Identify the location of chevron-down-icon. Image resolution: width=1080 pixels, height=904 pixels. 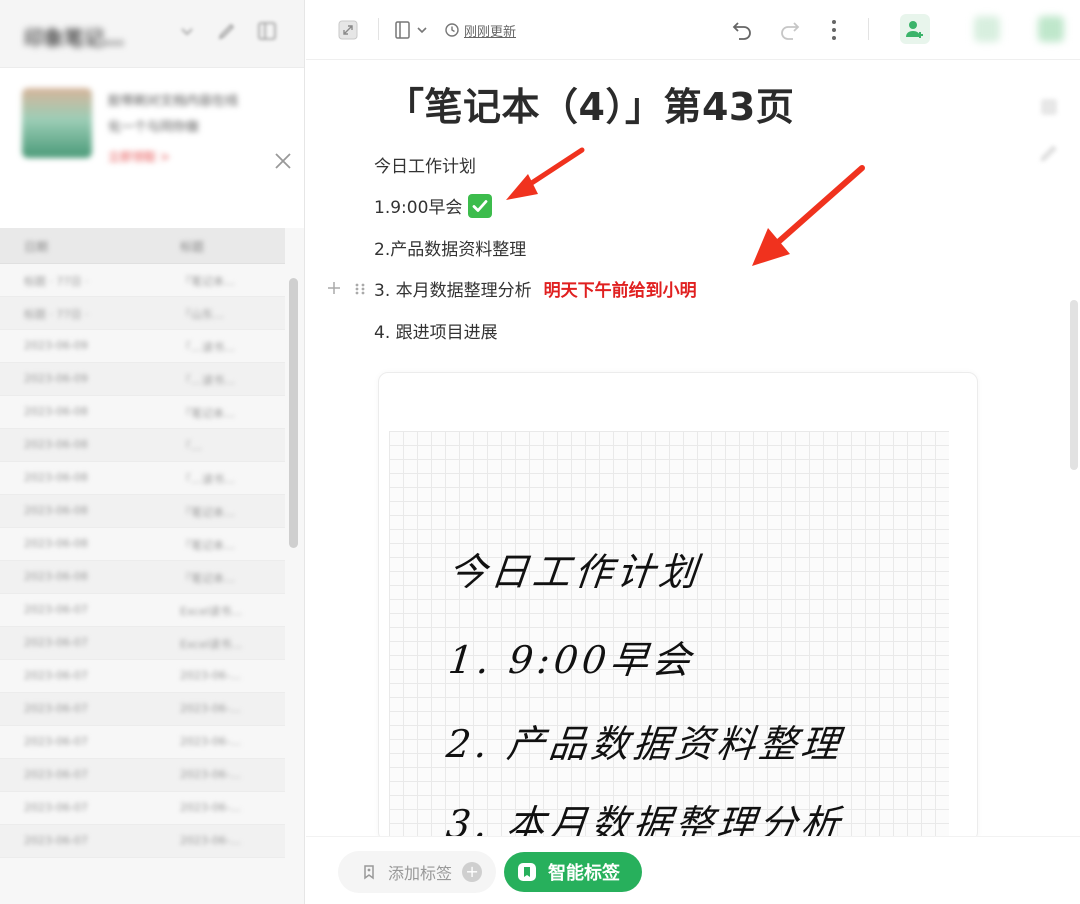
(187, 31).